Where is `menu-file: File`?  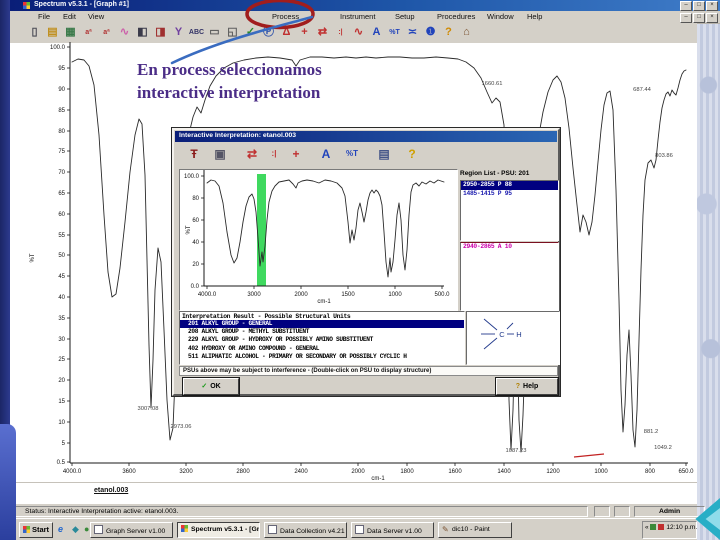 menu-file: File is located at coordinates (44, 16).